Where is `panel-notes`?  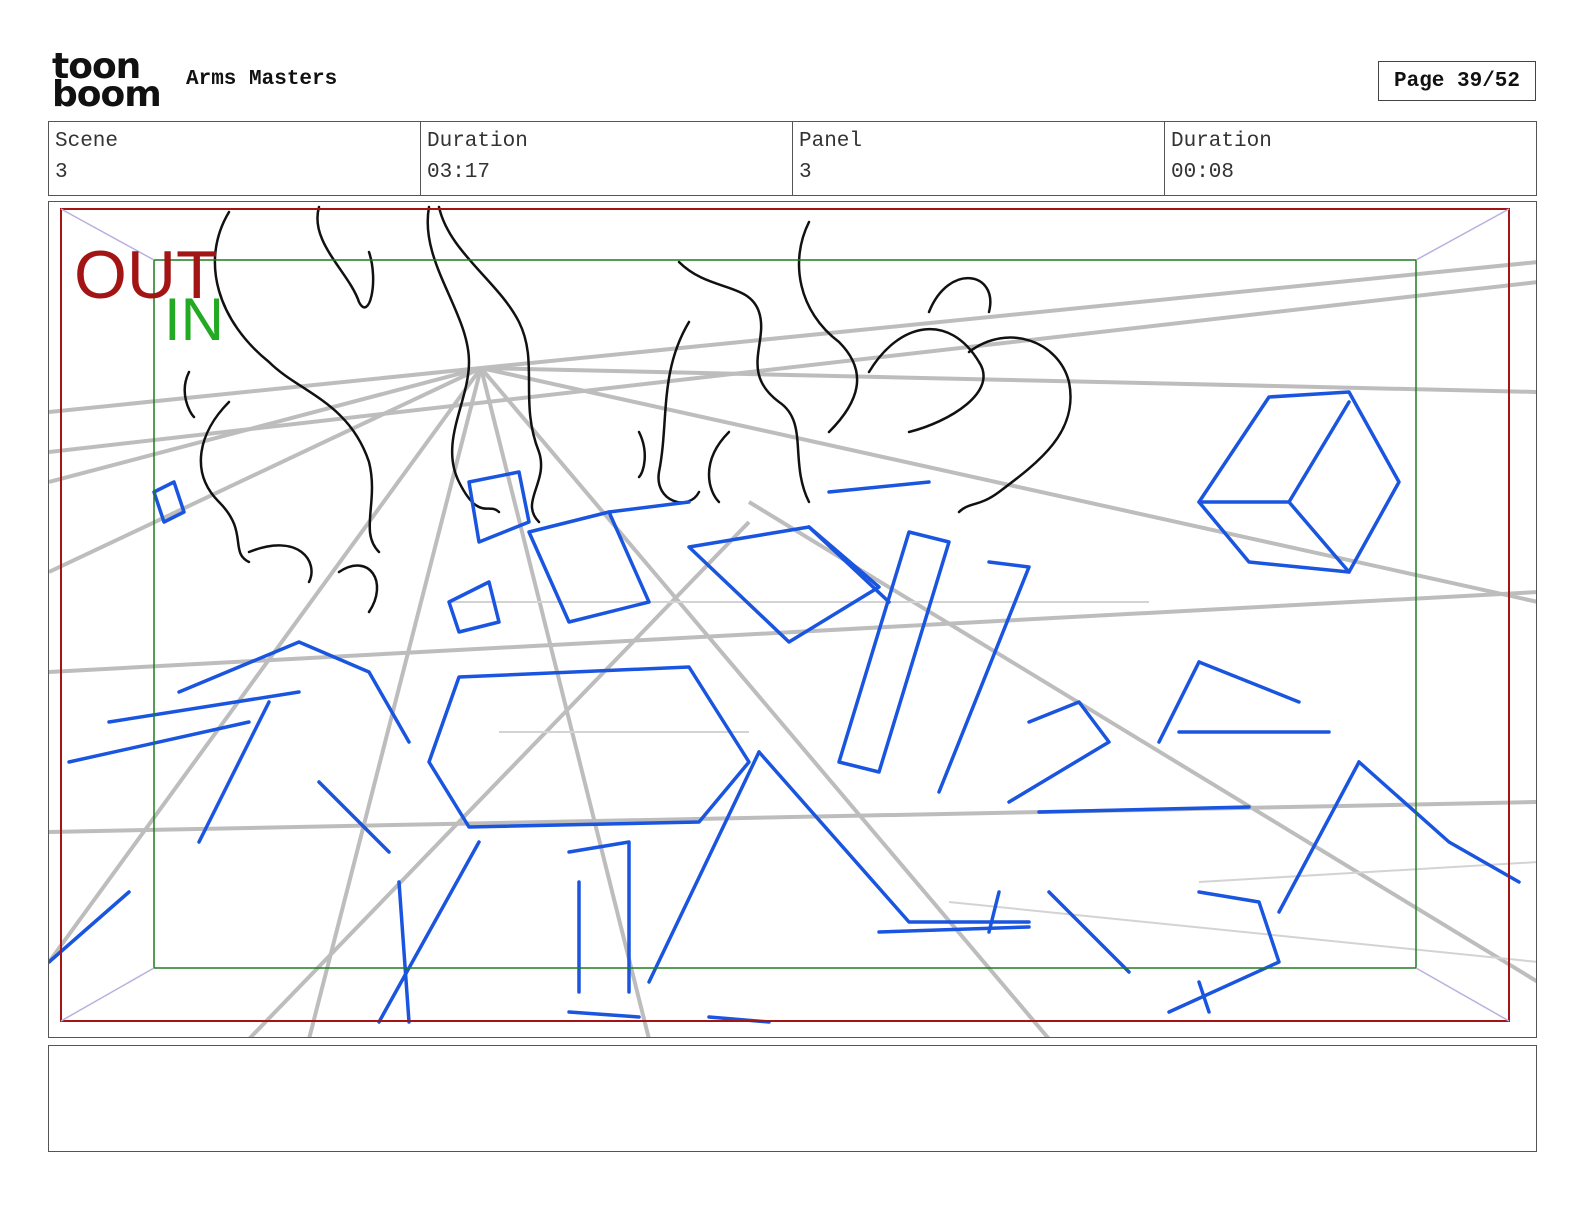 panel-notes is located at coordinates (792, 1098).